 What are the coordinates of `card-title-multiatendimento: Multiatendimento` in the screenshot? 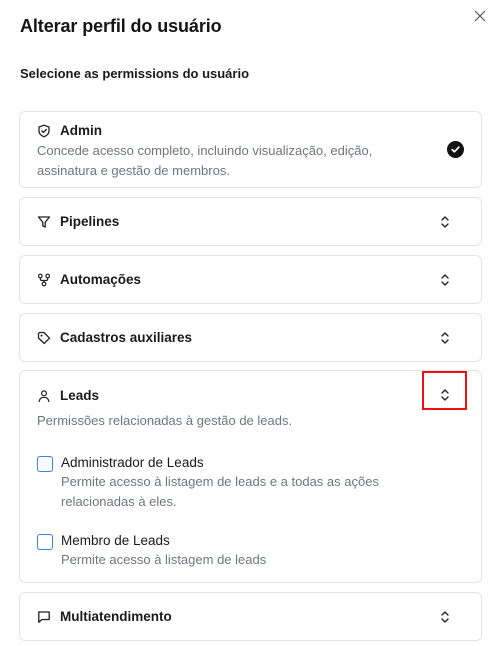 It's located at (116, 616).